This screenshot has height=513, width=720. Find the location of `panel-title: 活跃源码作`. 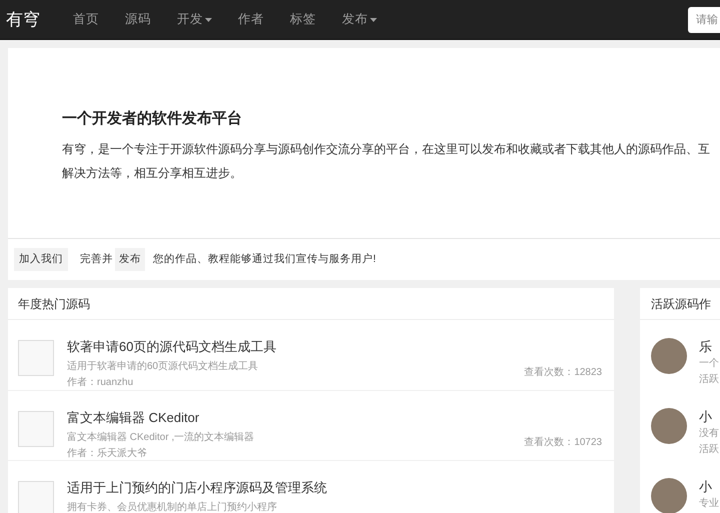

panel-title: 活跃源码作 is located at coordinates (680, 304).